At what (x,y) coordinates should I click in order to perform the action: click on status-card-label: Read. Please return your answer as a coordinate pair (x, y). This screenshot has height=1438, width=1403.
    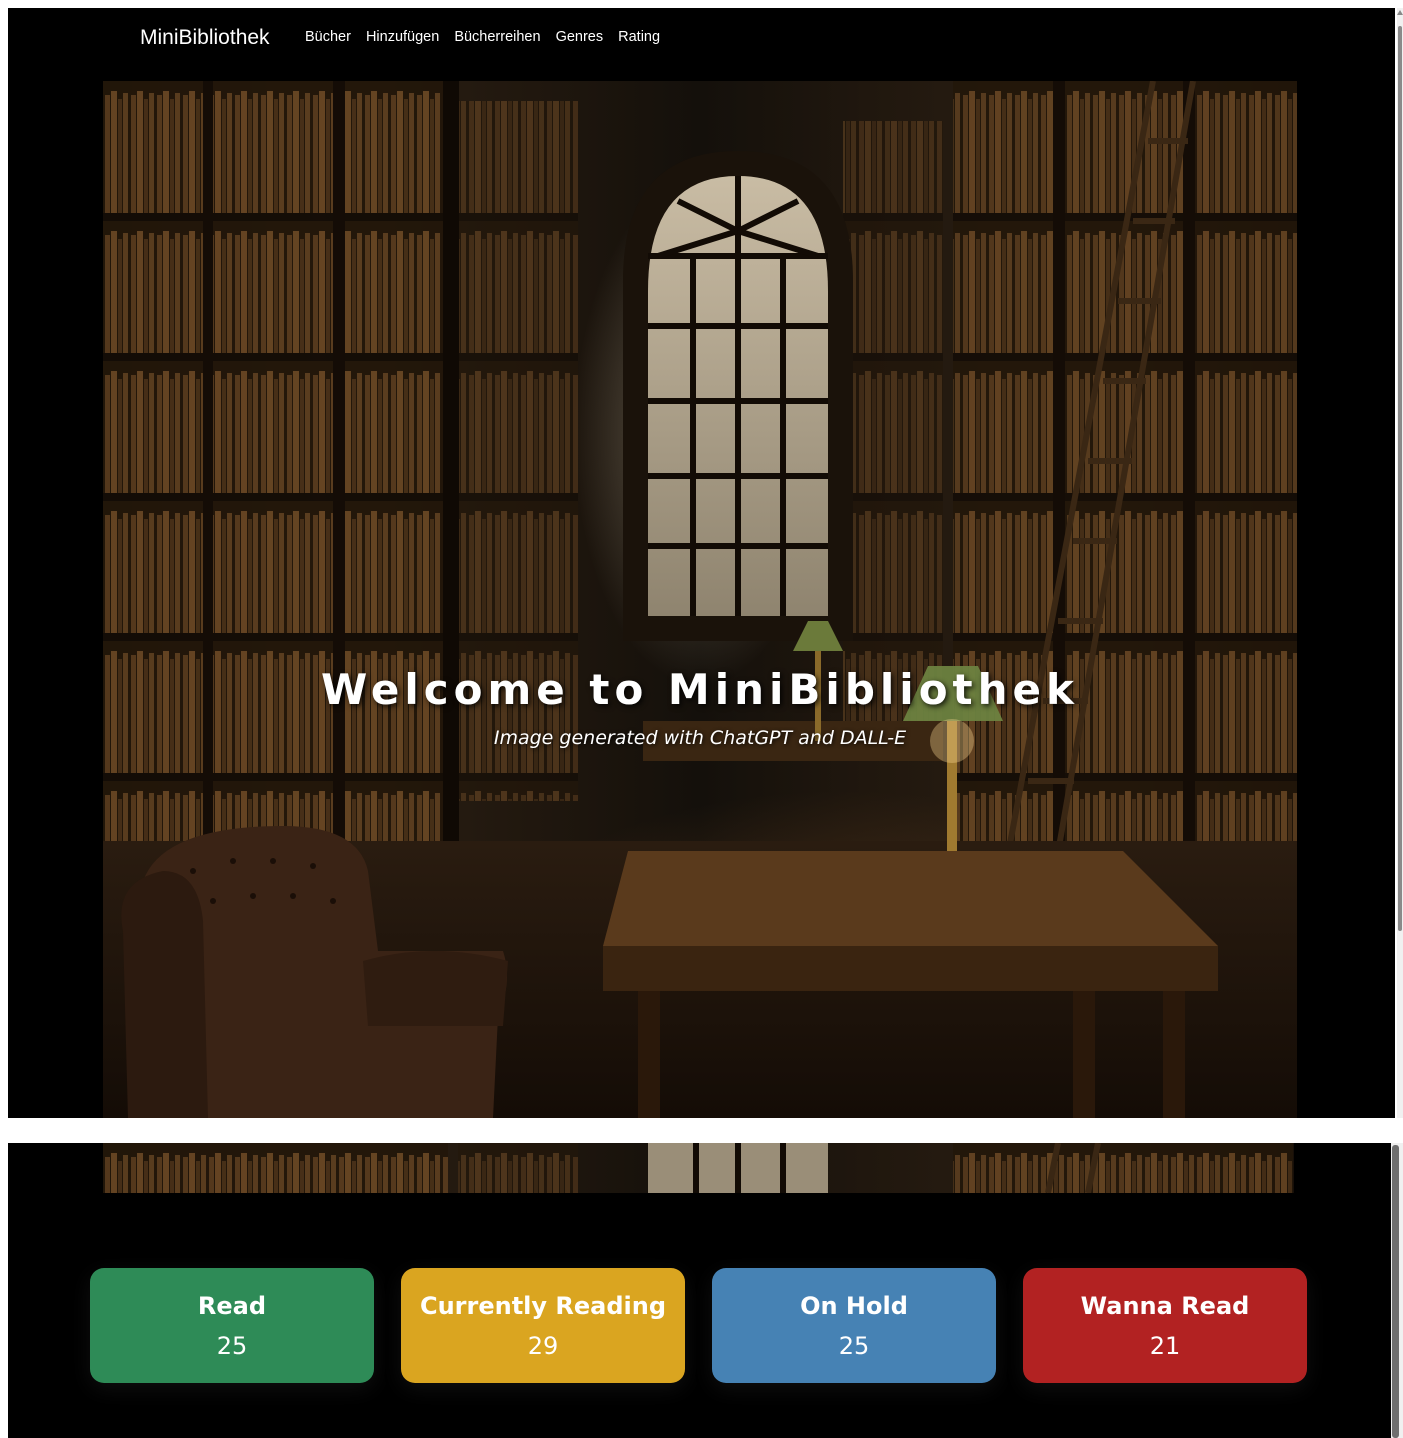
    Looking at the image, I should click on (232, 1305).